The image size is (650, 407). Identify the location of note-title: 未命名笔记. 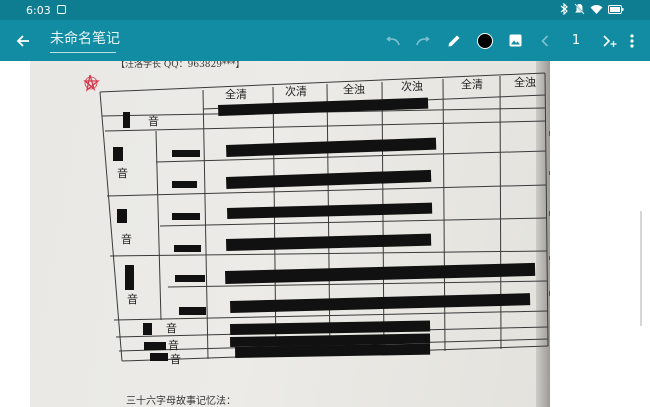
(85, 39).